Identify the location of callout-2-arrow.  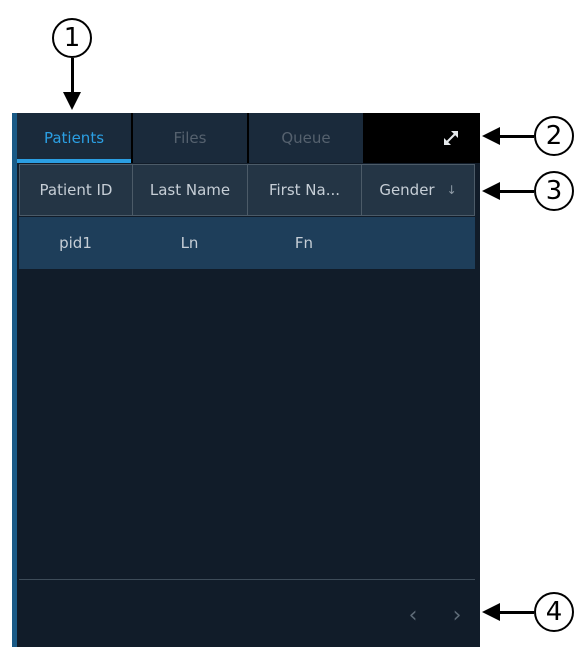
(517, 136).